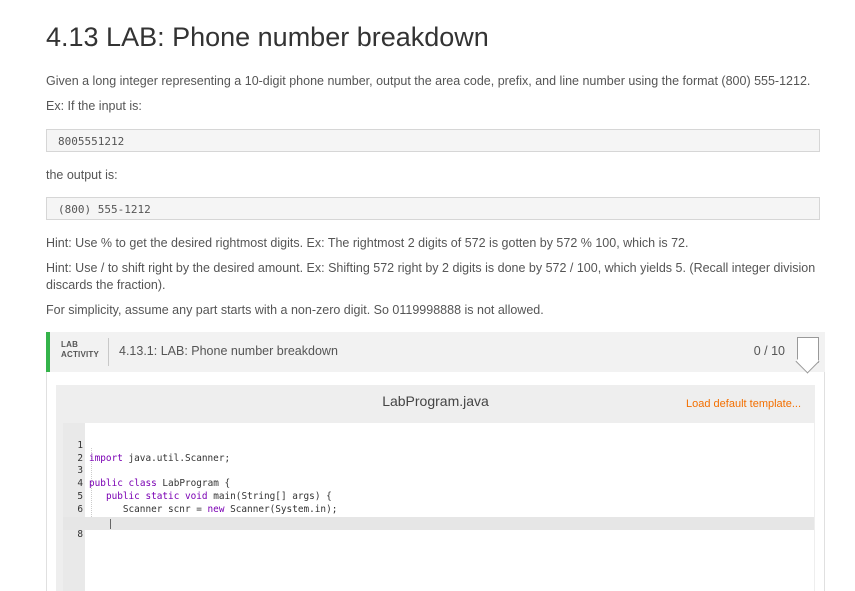 The height and width of the screenshot is (591, 855). Describe the element at coordinates (228, 351) in the screenshot. I see `lab-activity-name: 4.13.1: LAB: Phone number breakdown` at that location.